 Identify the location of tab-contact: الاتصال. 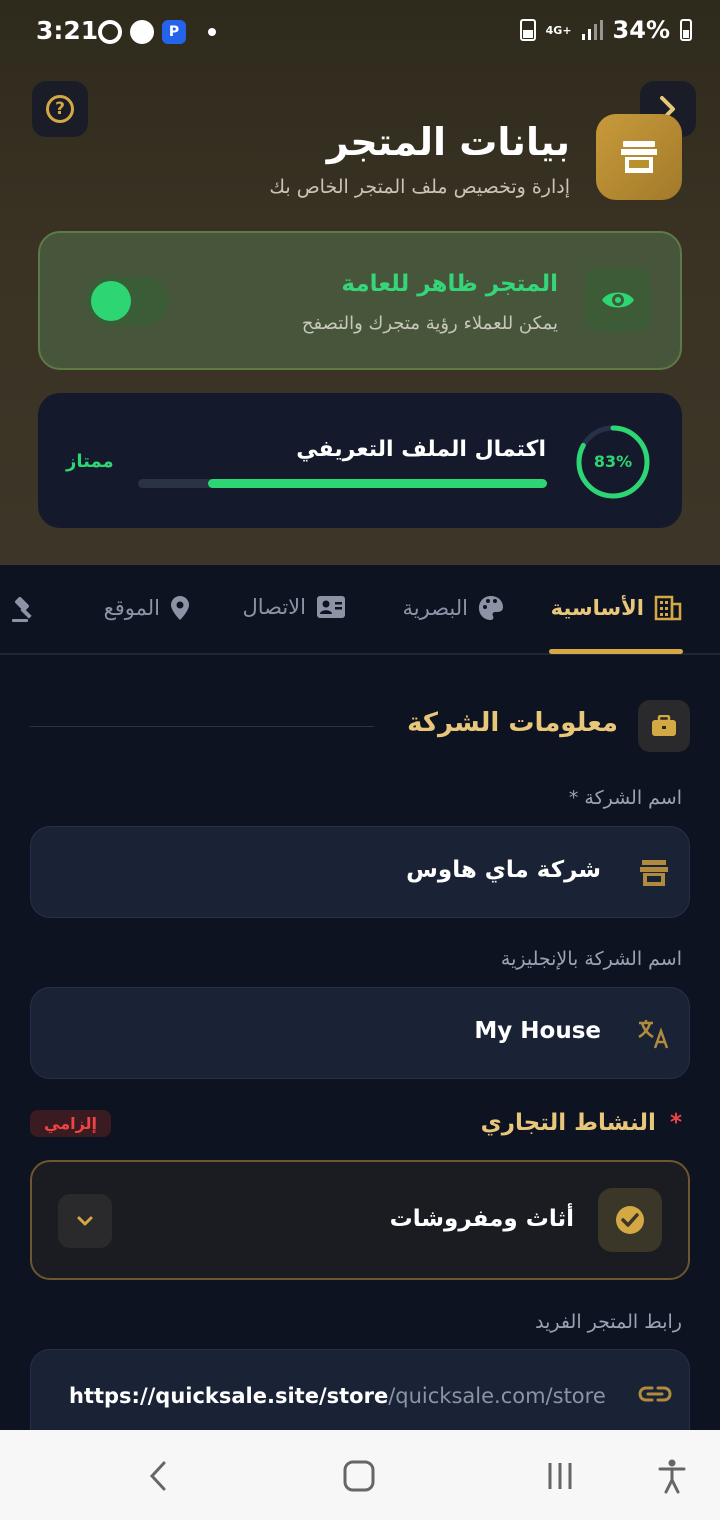
(294, 607).